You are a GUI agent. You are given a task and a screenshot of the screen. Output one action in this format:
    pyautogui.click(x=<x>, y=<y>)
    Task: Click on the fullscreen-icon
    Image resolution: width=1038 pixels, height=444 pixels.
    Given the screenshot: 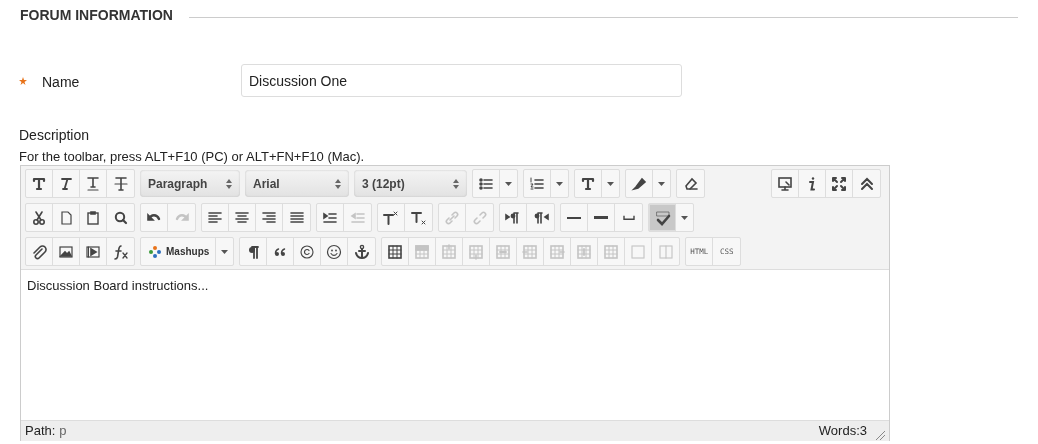 What is the action you would take?
    pyautogui.click(x=839, y=183)
    